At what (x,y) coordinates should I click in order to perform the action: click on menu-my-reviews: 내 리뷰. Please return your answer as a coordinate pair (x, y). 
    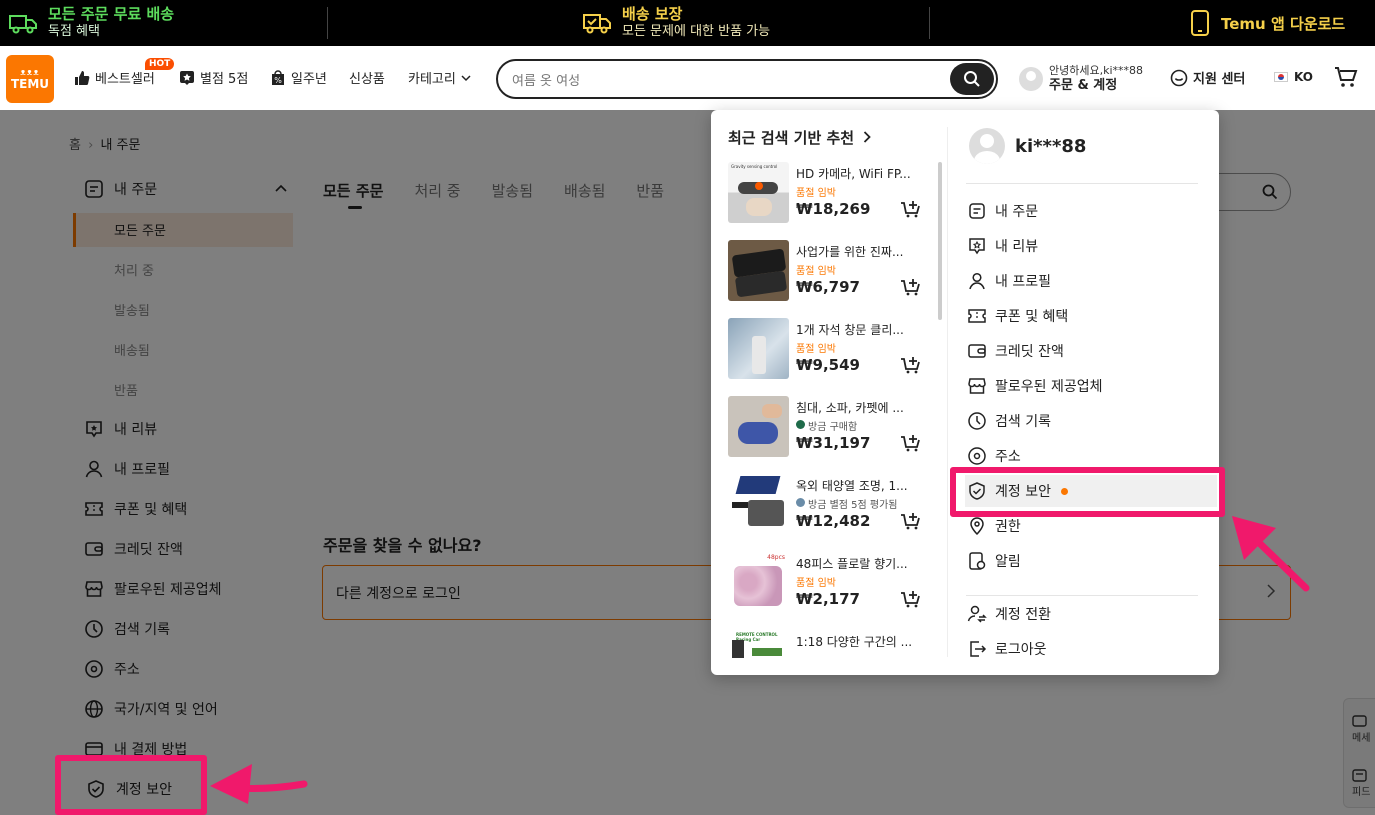
    Looking at the image, I should click on (1091, 246).